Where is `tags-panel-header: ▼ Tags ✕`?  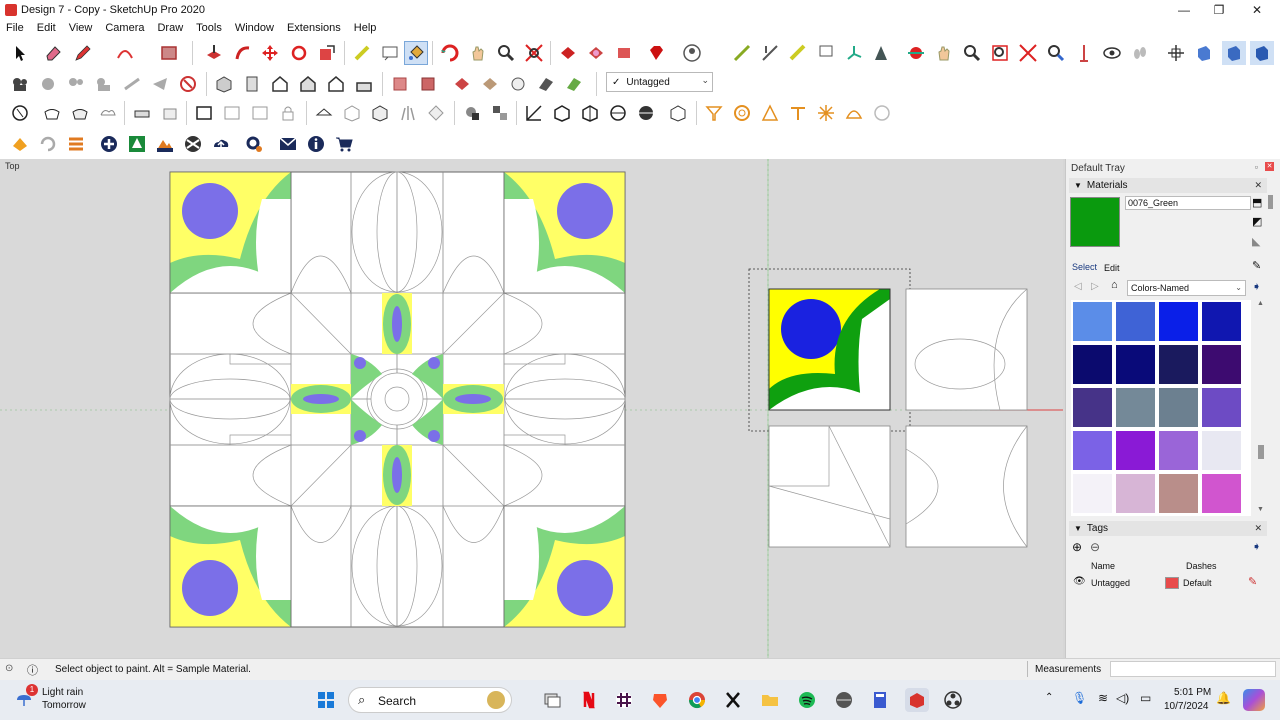
tags-panel-header: ▼ Tags ✕ is located at coordinates (1168, 528).